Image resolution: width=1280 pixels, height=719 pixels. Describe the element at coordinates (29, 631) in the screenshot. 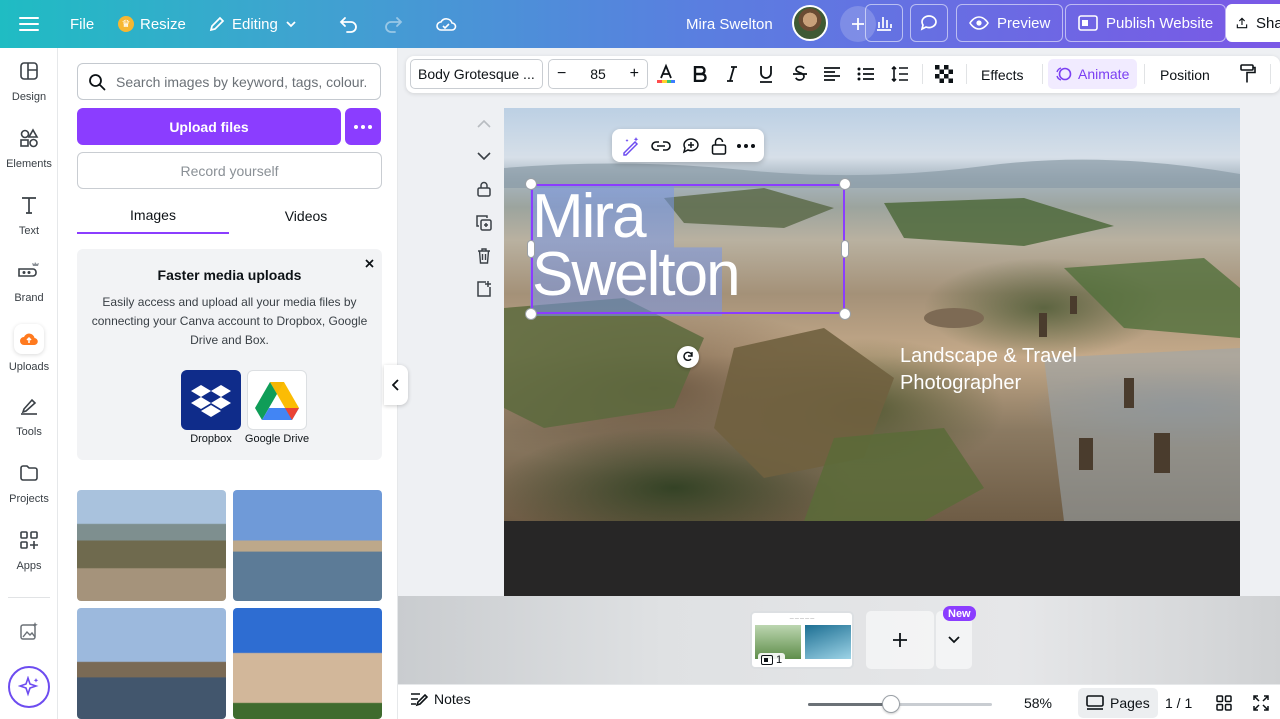

I see `magic-media-button` at that location.